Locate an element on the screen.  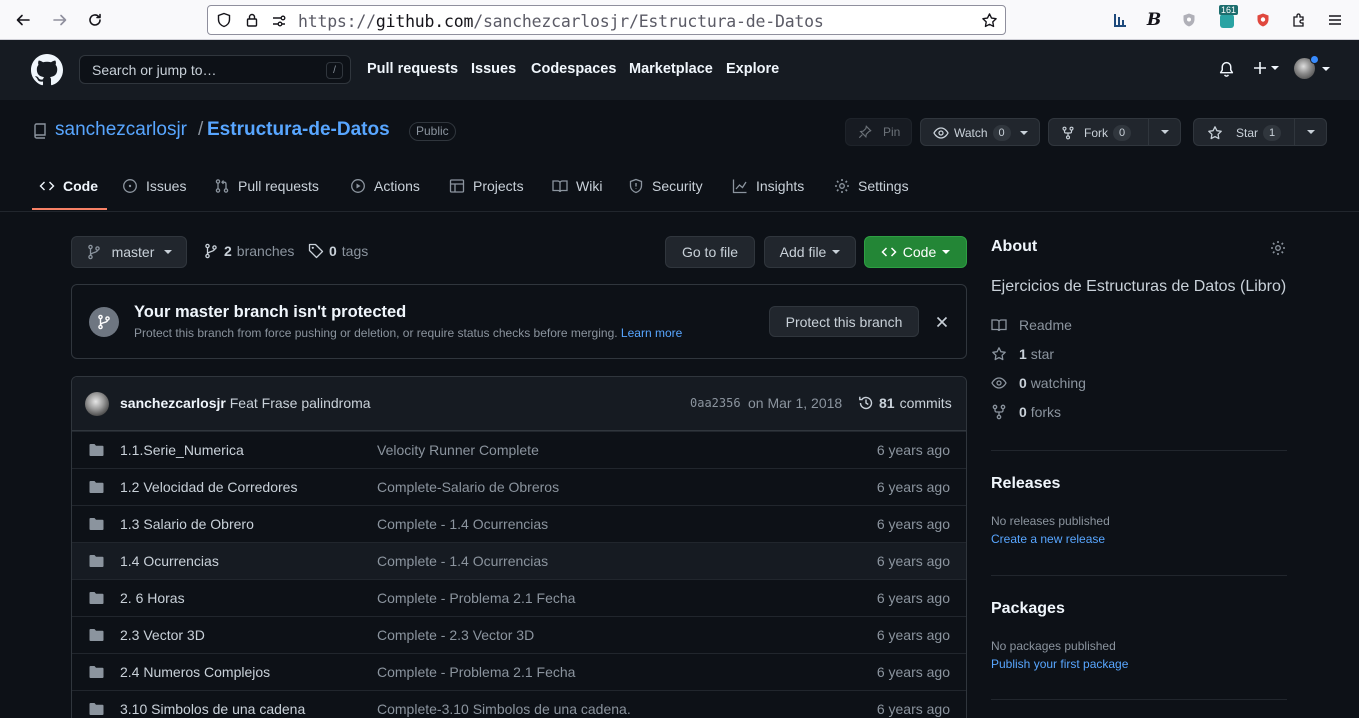
learn-more-link: Learn more is located at coordinates (651, 333).